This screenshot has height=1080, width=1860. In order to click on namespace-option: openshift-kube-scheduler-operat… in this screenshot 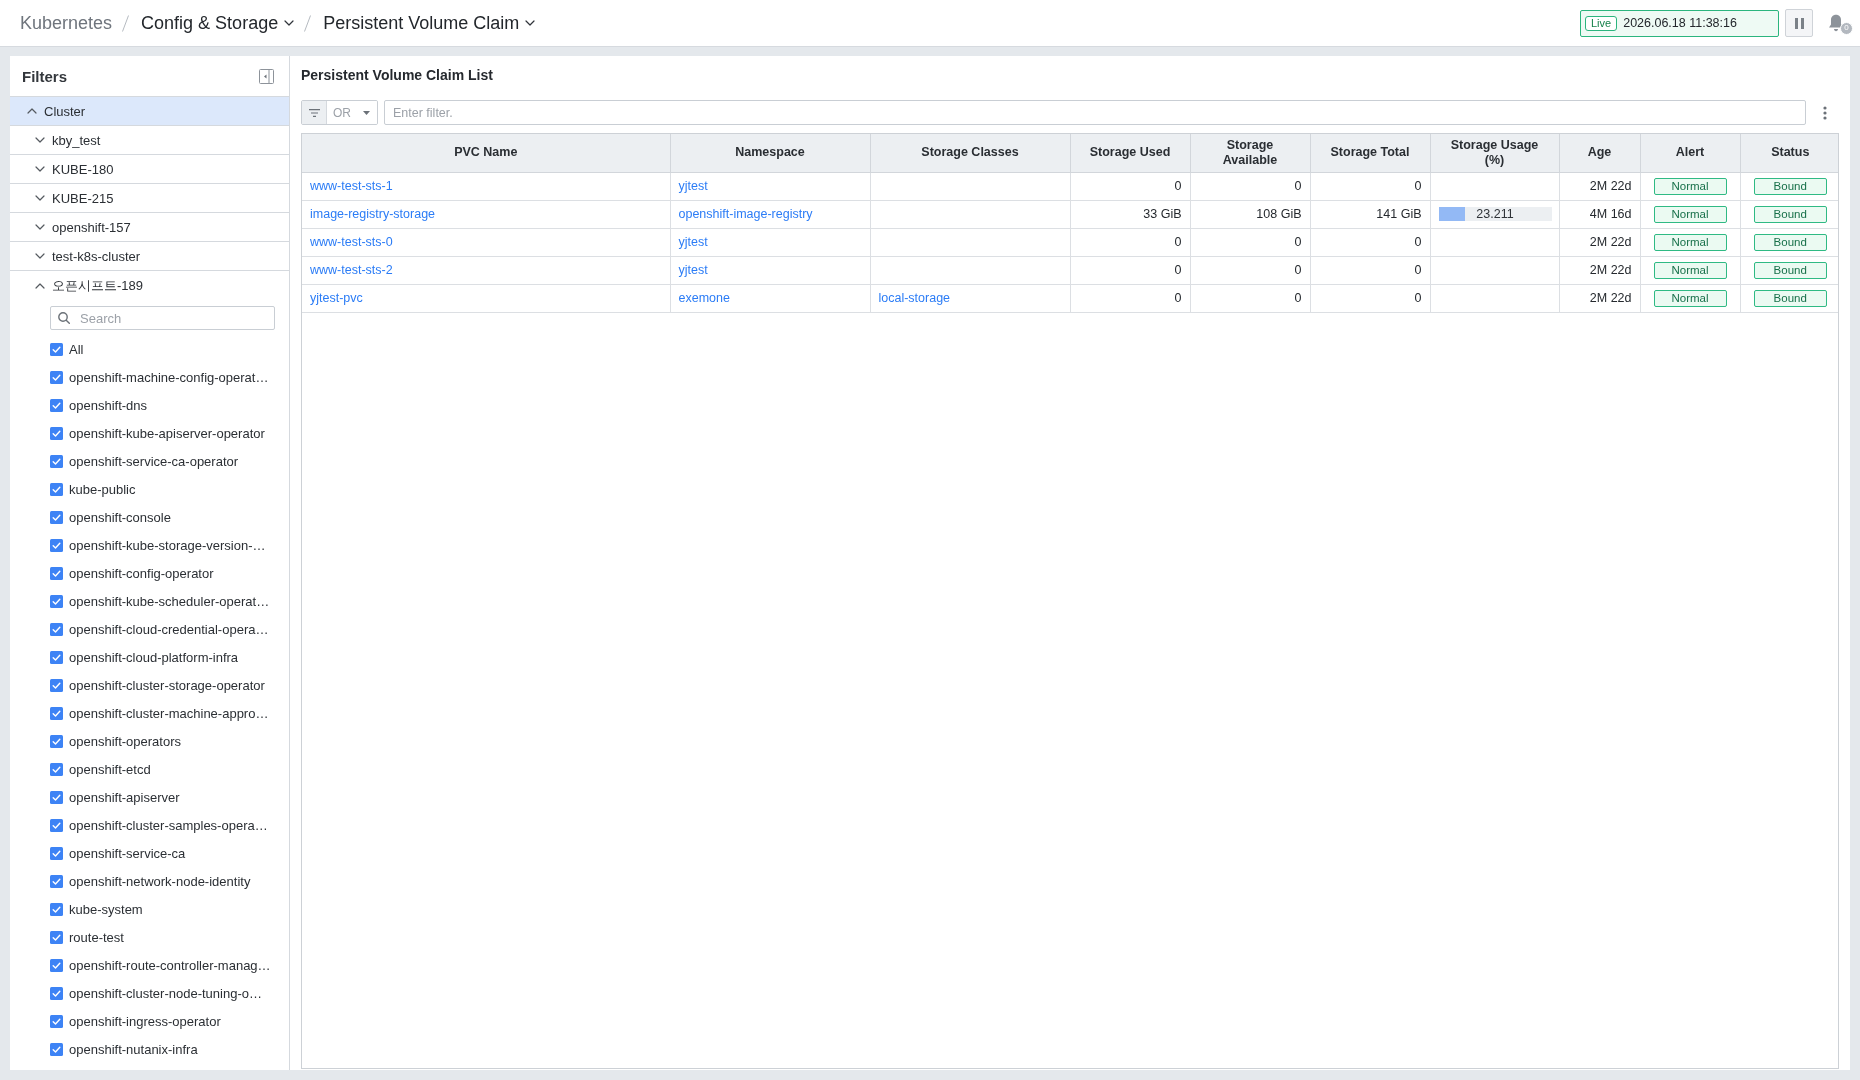, I will do `click(162, 601)`.